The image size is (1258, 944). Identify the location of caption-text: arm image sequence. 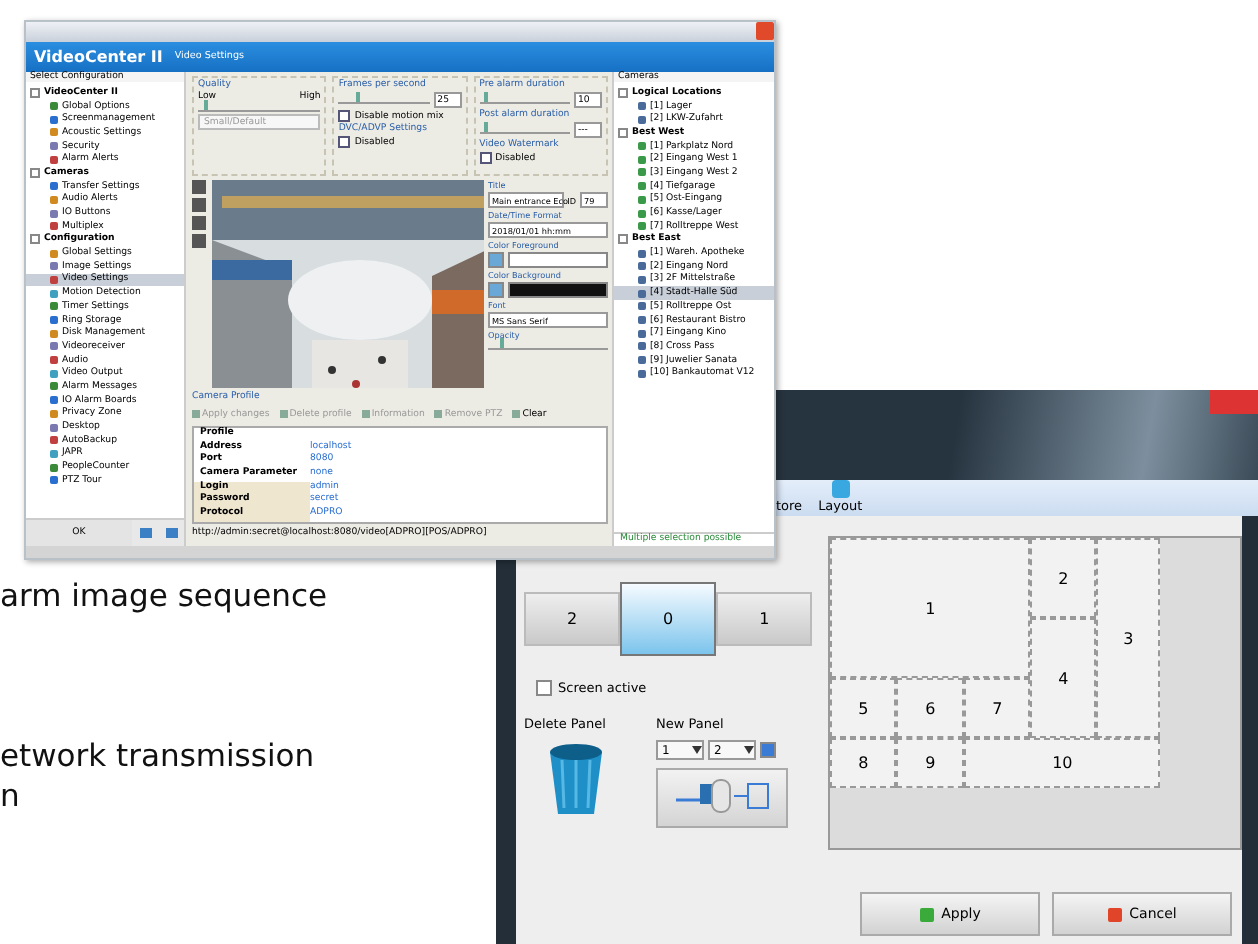
(164, 596).